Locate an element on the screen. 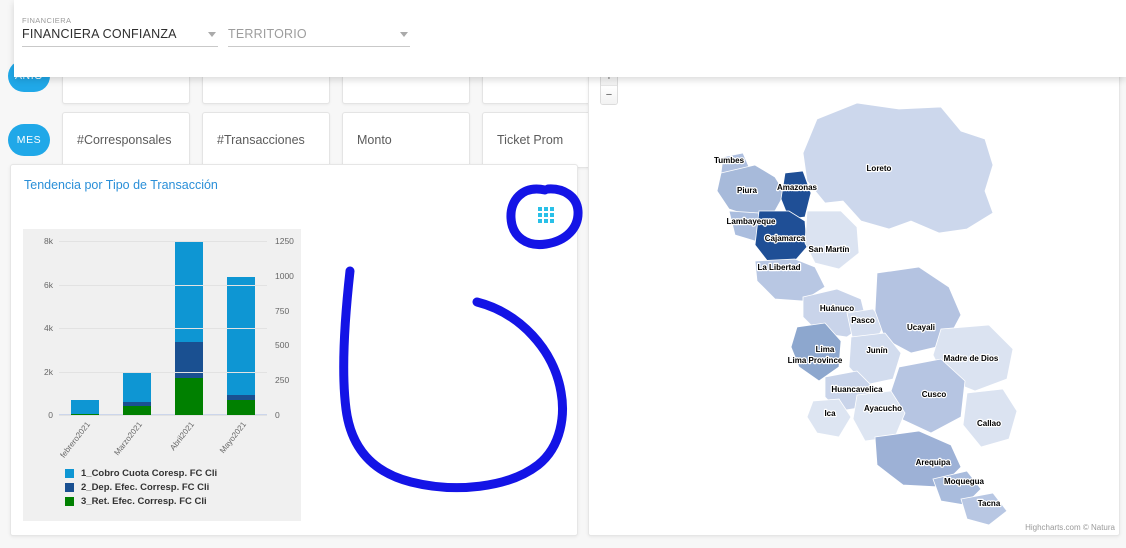 This screenshot has height=548, width=1126. chart-ytick-right: 500 is located at coordinates (282, 345).